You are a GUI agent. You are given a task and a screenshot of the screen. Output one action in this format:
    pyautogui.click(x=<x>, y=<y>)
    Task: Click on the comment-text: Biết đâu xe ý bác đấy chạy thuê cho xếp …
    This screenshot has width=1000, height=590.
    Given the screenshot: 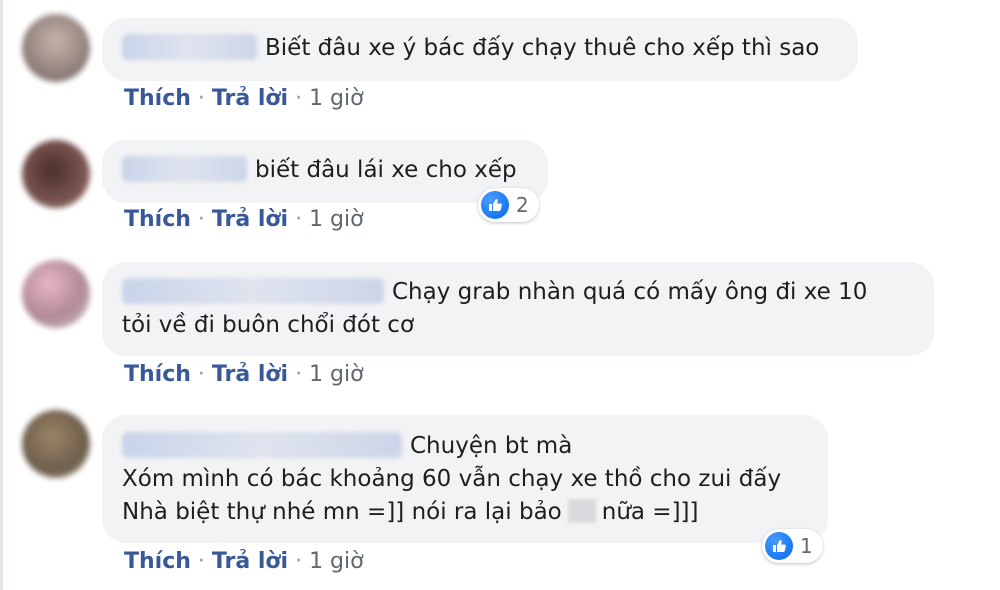 What is the action you would take?
    pyautogui.click(x=542, y=48)
    